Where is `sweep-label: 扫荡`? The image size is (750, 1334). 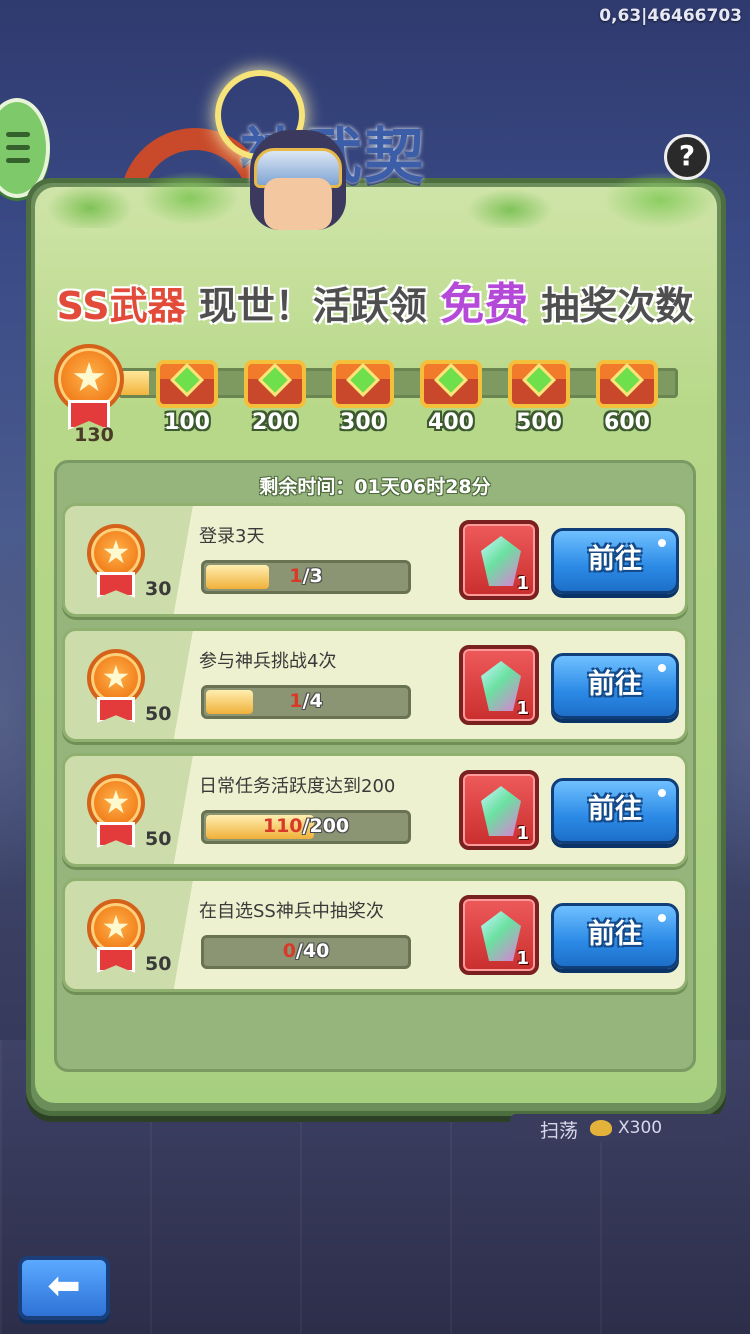 sweep-label: 扫荡 is located at coordinates (559, 1131).